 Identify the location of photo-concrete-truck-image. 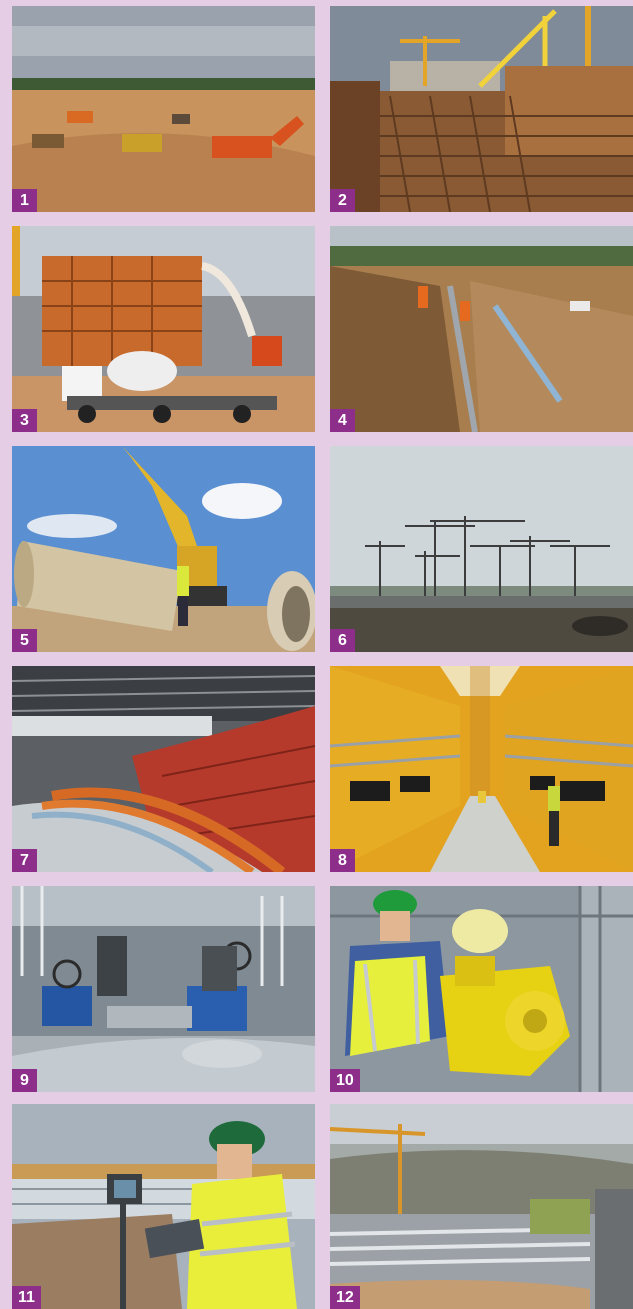
(163, 329).